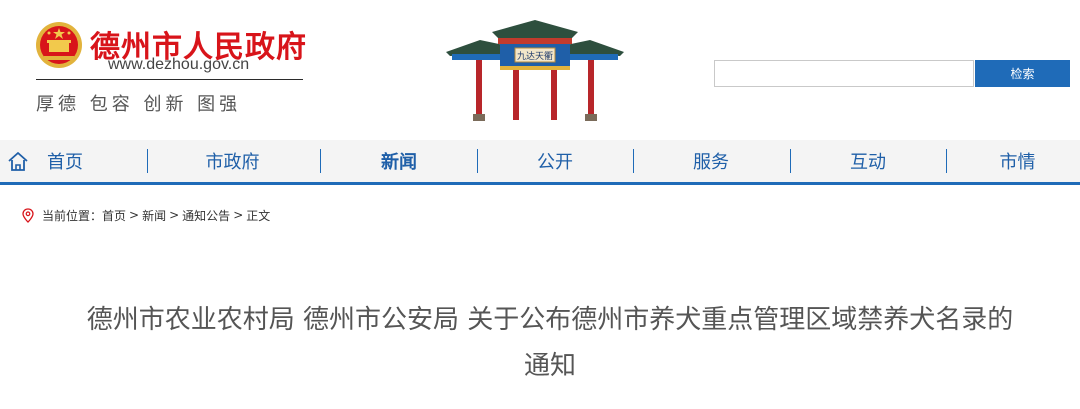 Image resolution: width=1080 pixels, height=409 pixels. Describe the element at coordinates (399, 161) in the screenshot. I see `nav-item-news: 新闻` at that location.